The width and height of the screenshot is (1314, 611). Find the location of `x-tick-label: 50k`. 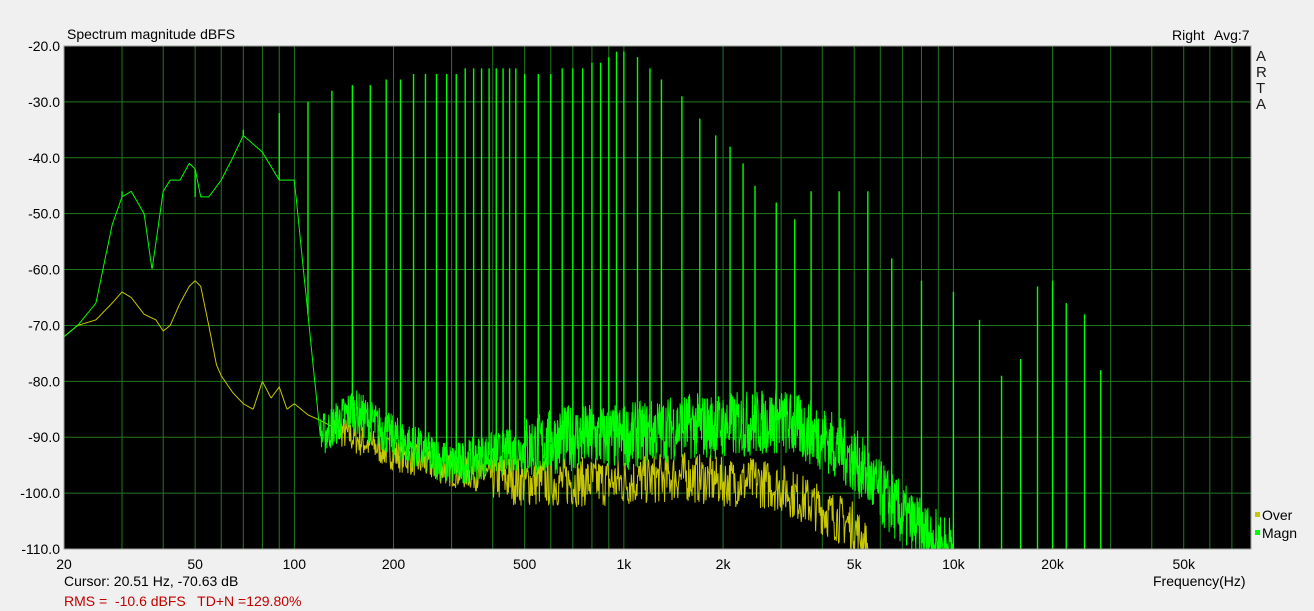

x-tick-label: 50k is located at coordinates (1184, 564).